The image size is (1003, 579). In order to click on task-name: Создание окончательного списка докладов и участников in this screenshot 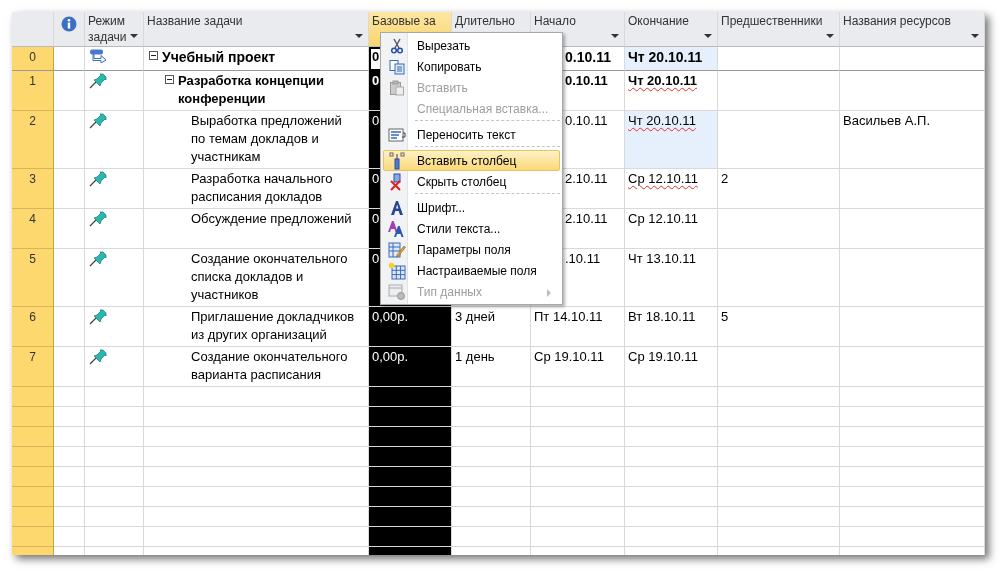, I will do `click(270, 277)`.